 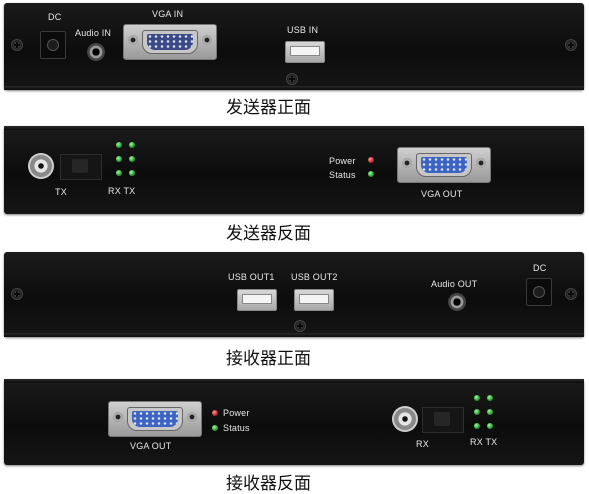 I want to click on tx-fiber-connector, so click(x=41, y=166).